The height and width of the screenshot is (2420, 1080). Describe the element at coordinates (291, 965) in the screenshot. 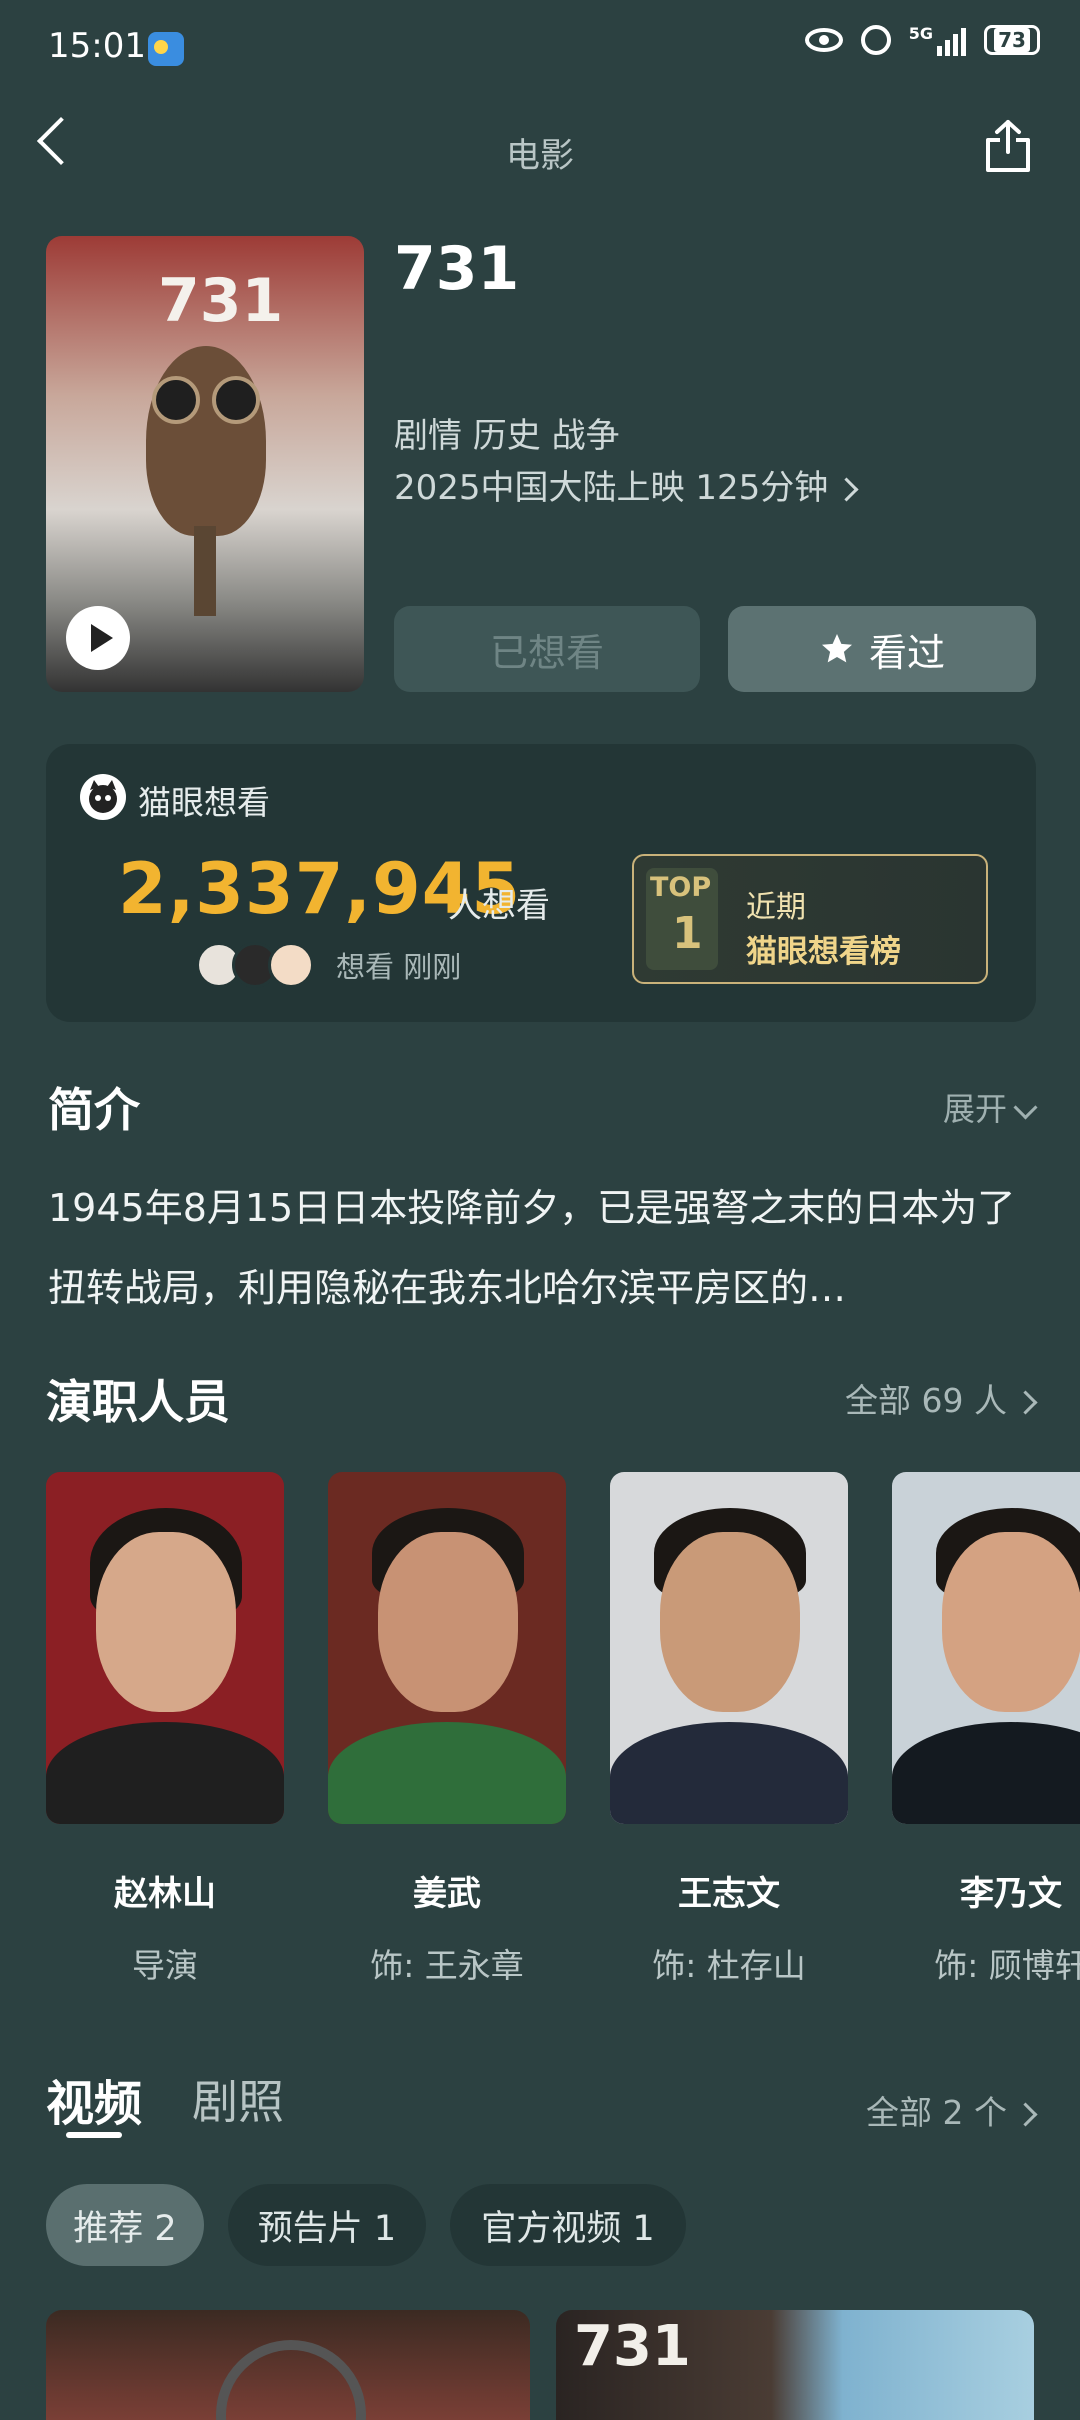

I see `avatar` at that location.